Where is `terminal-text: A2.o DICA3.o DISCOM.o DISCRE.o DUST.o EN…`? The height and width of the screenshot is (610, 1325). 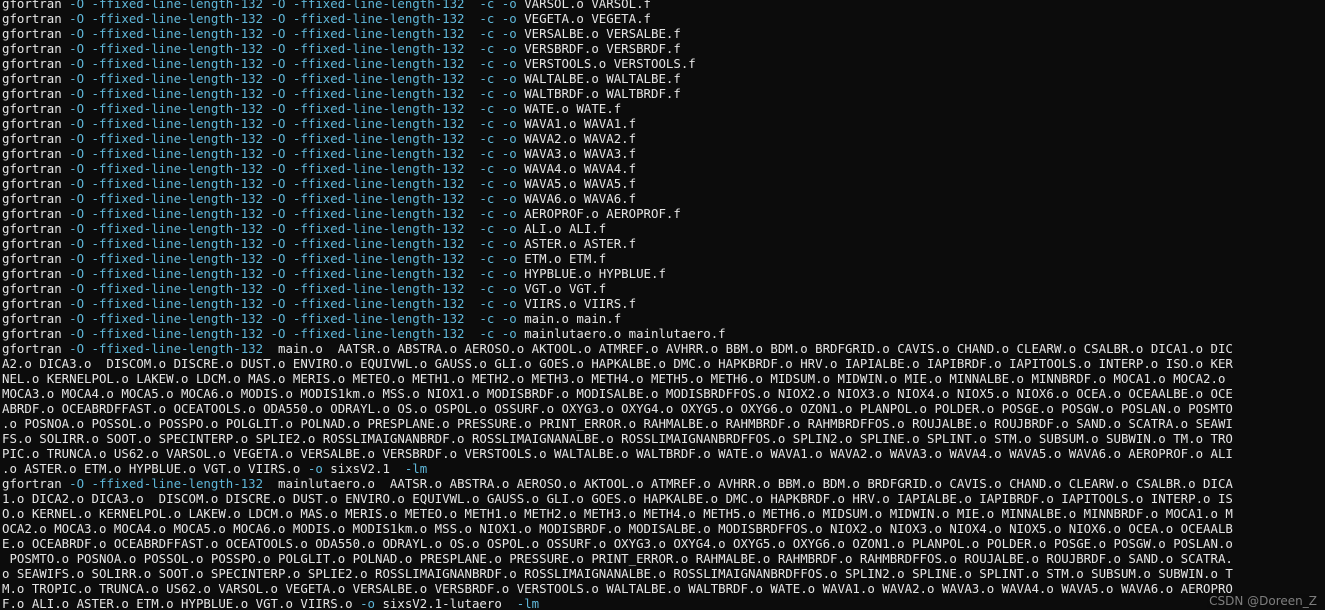 terminal-text: A2.o DICA3.o DISCOM.o DISCRE.o DUST.o EN… is located at coordinates (617, 363).